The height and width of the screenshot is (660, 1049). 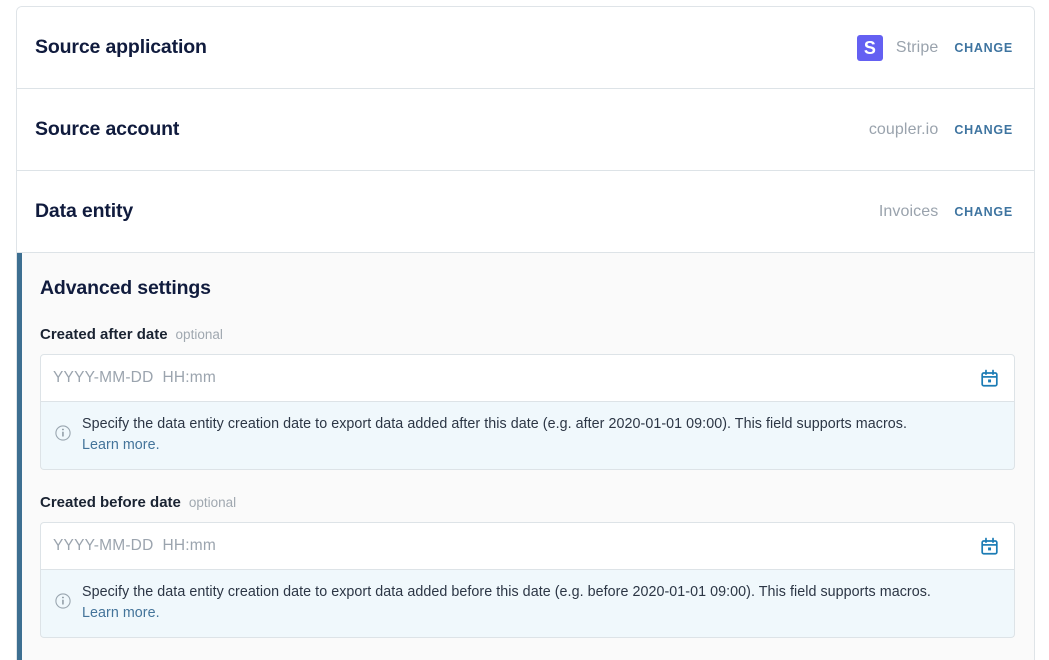 I want to click on created-after-date-label-row: Created after date optional, so click(x=527, y=334).